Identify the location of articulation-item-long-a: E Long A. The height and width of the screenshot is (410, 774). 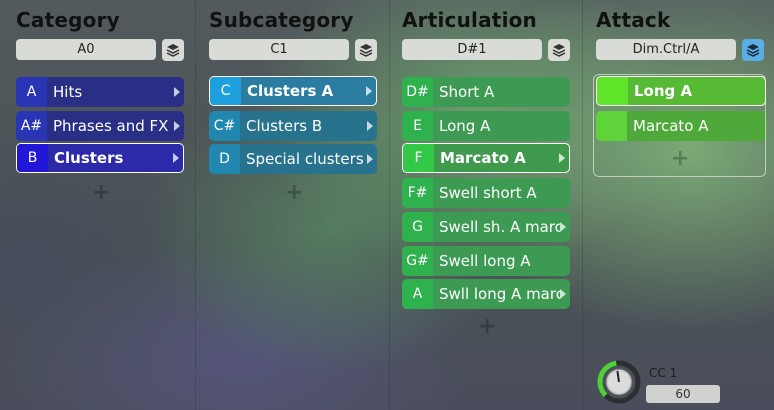
(486, 126).